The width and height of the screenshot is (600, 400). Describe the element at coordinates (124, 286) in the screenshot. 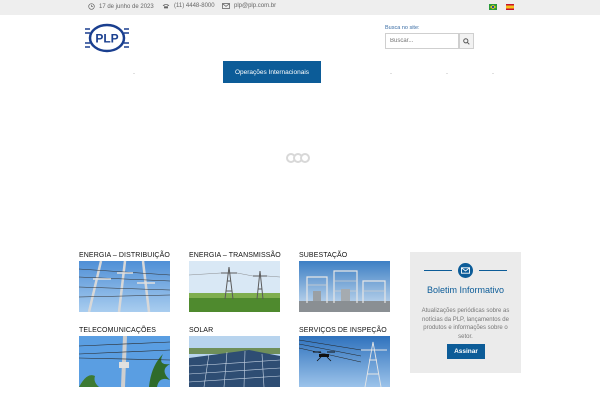

I see `distribution-lines-image` at that location.